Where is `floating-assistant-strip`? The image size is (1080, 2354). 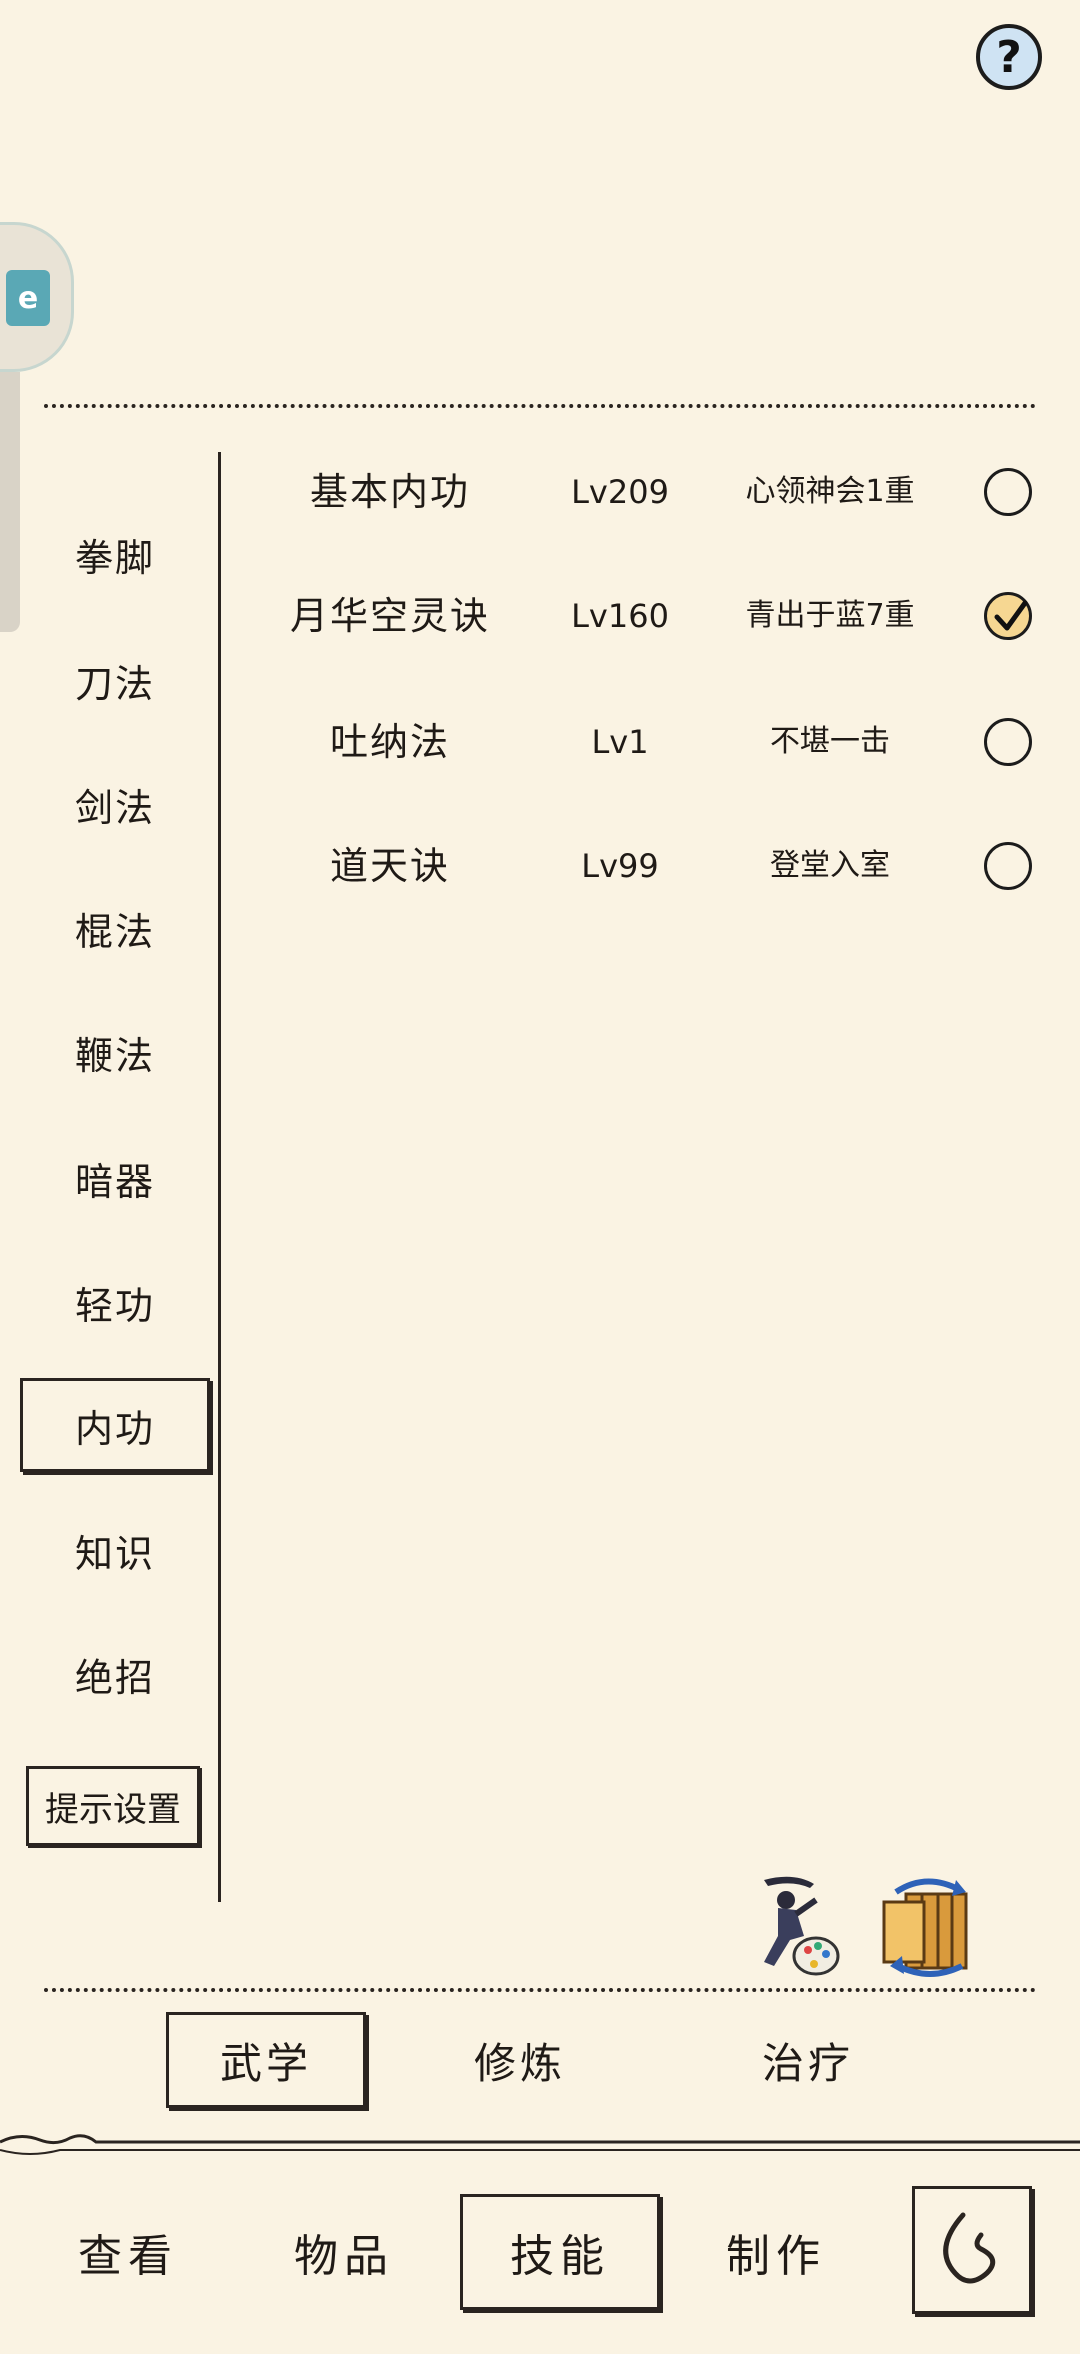 floating-assistant-strip is located at coordinates (10, 502).